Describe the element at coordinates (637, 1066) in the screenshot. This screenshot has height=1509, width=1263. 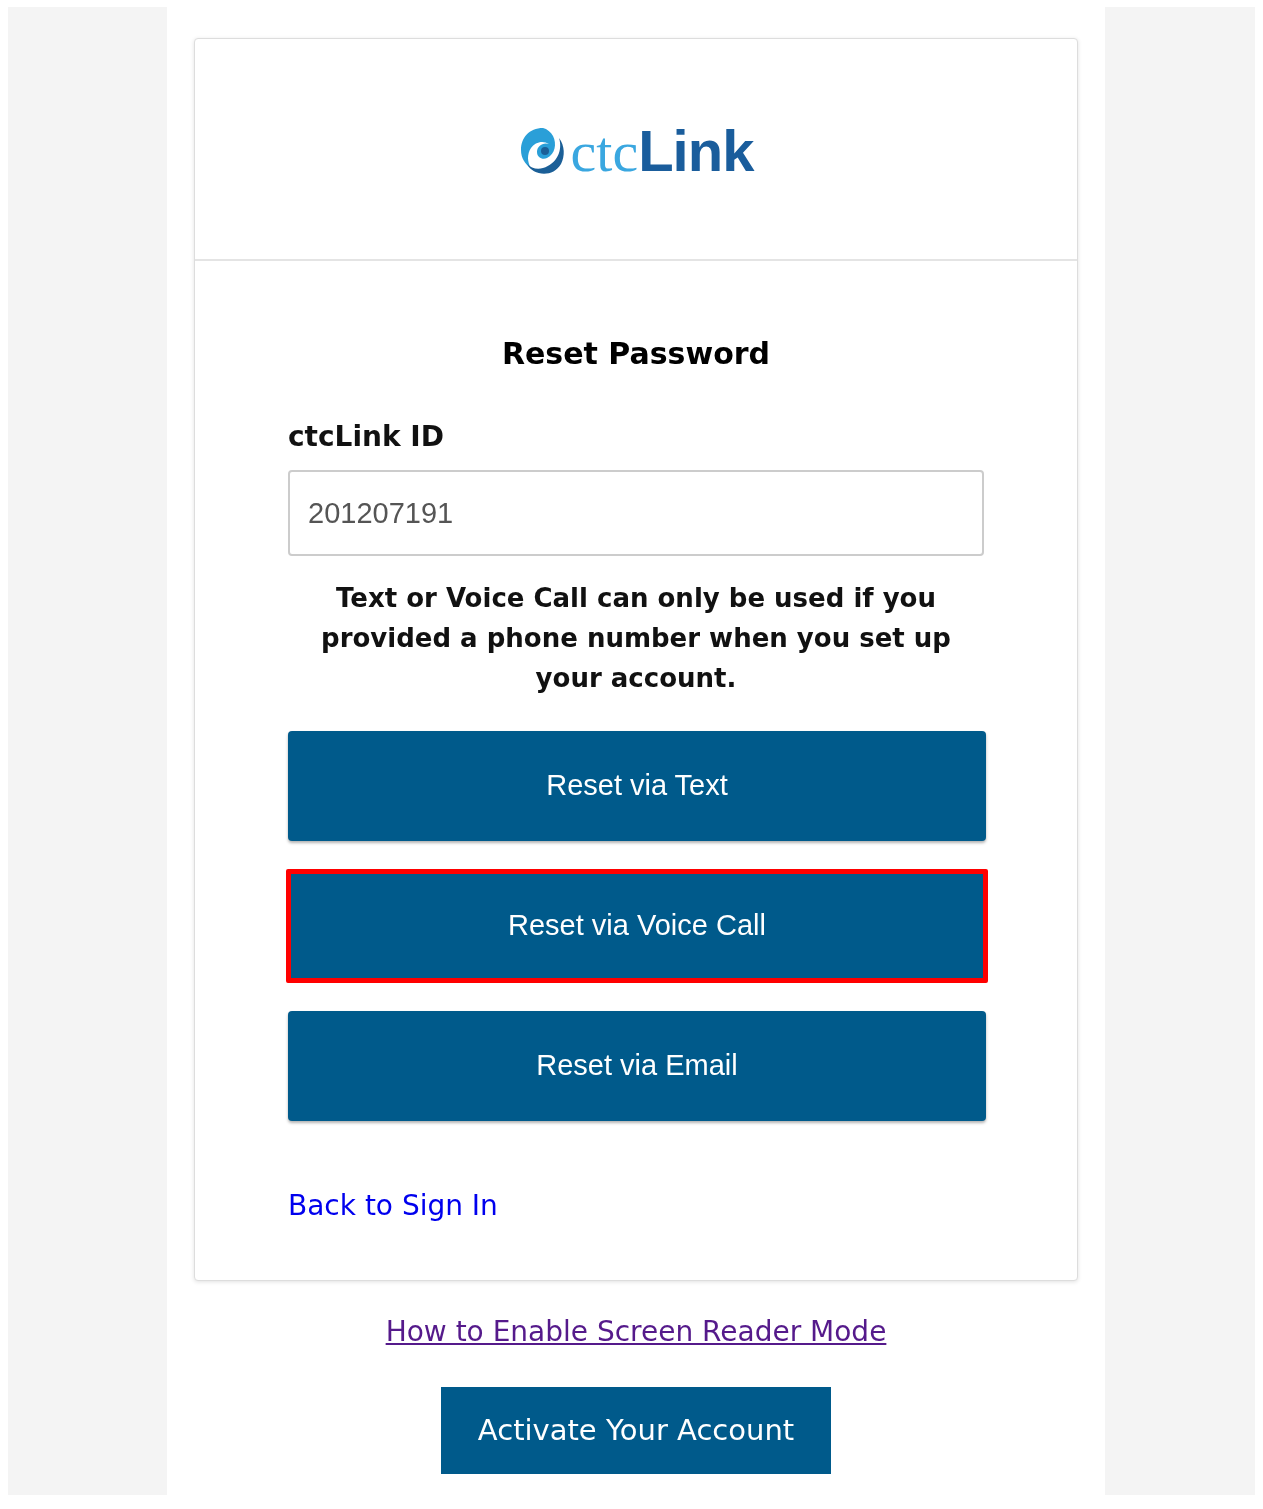
I see `reset-button: Reset via Email` at that location.